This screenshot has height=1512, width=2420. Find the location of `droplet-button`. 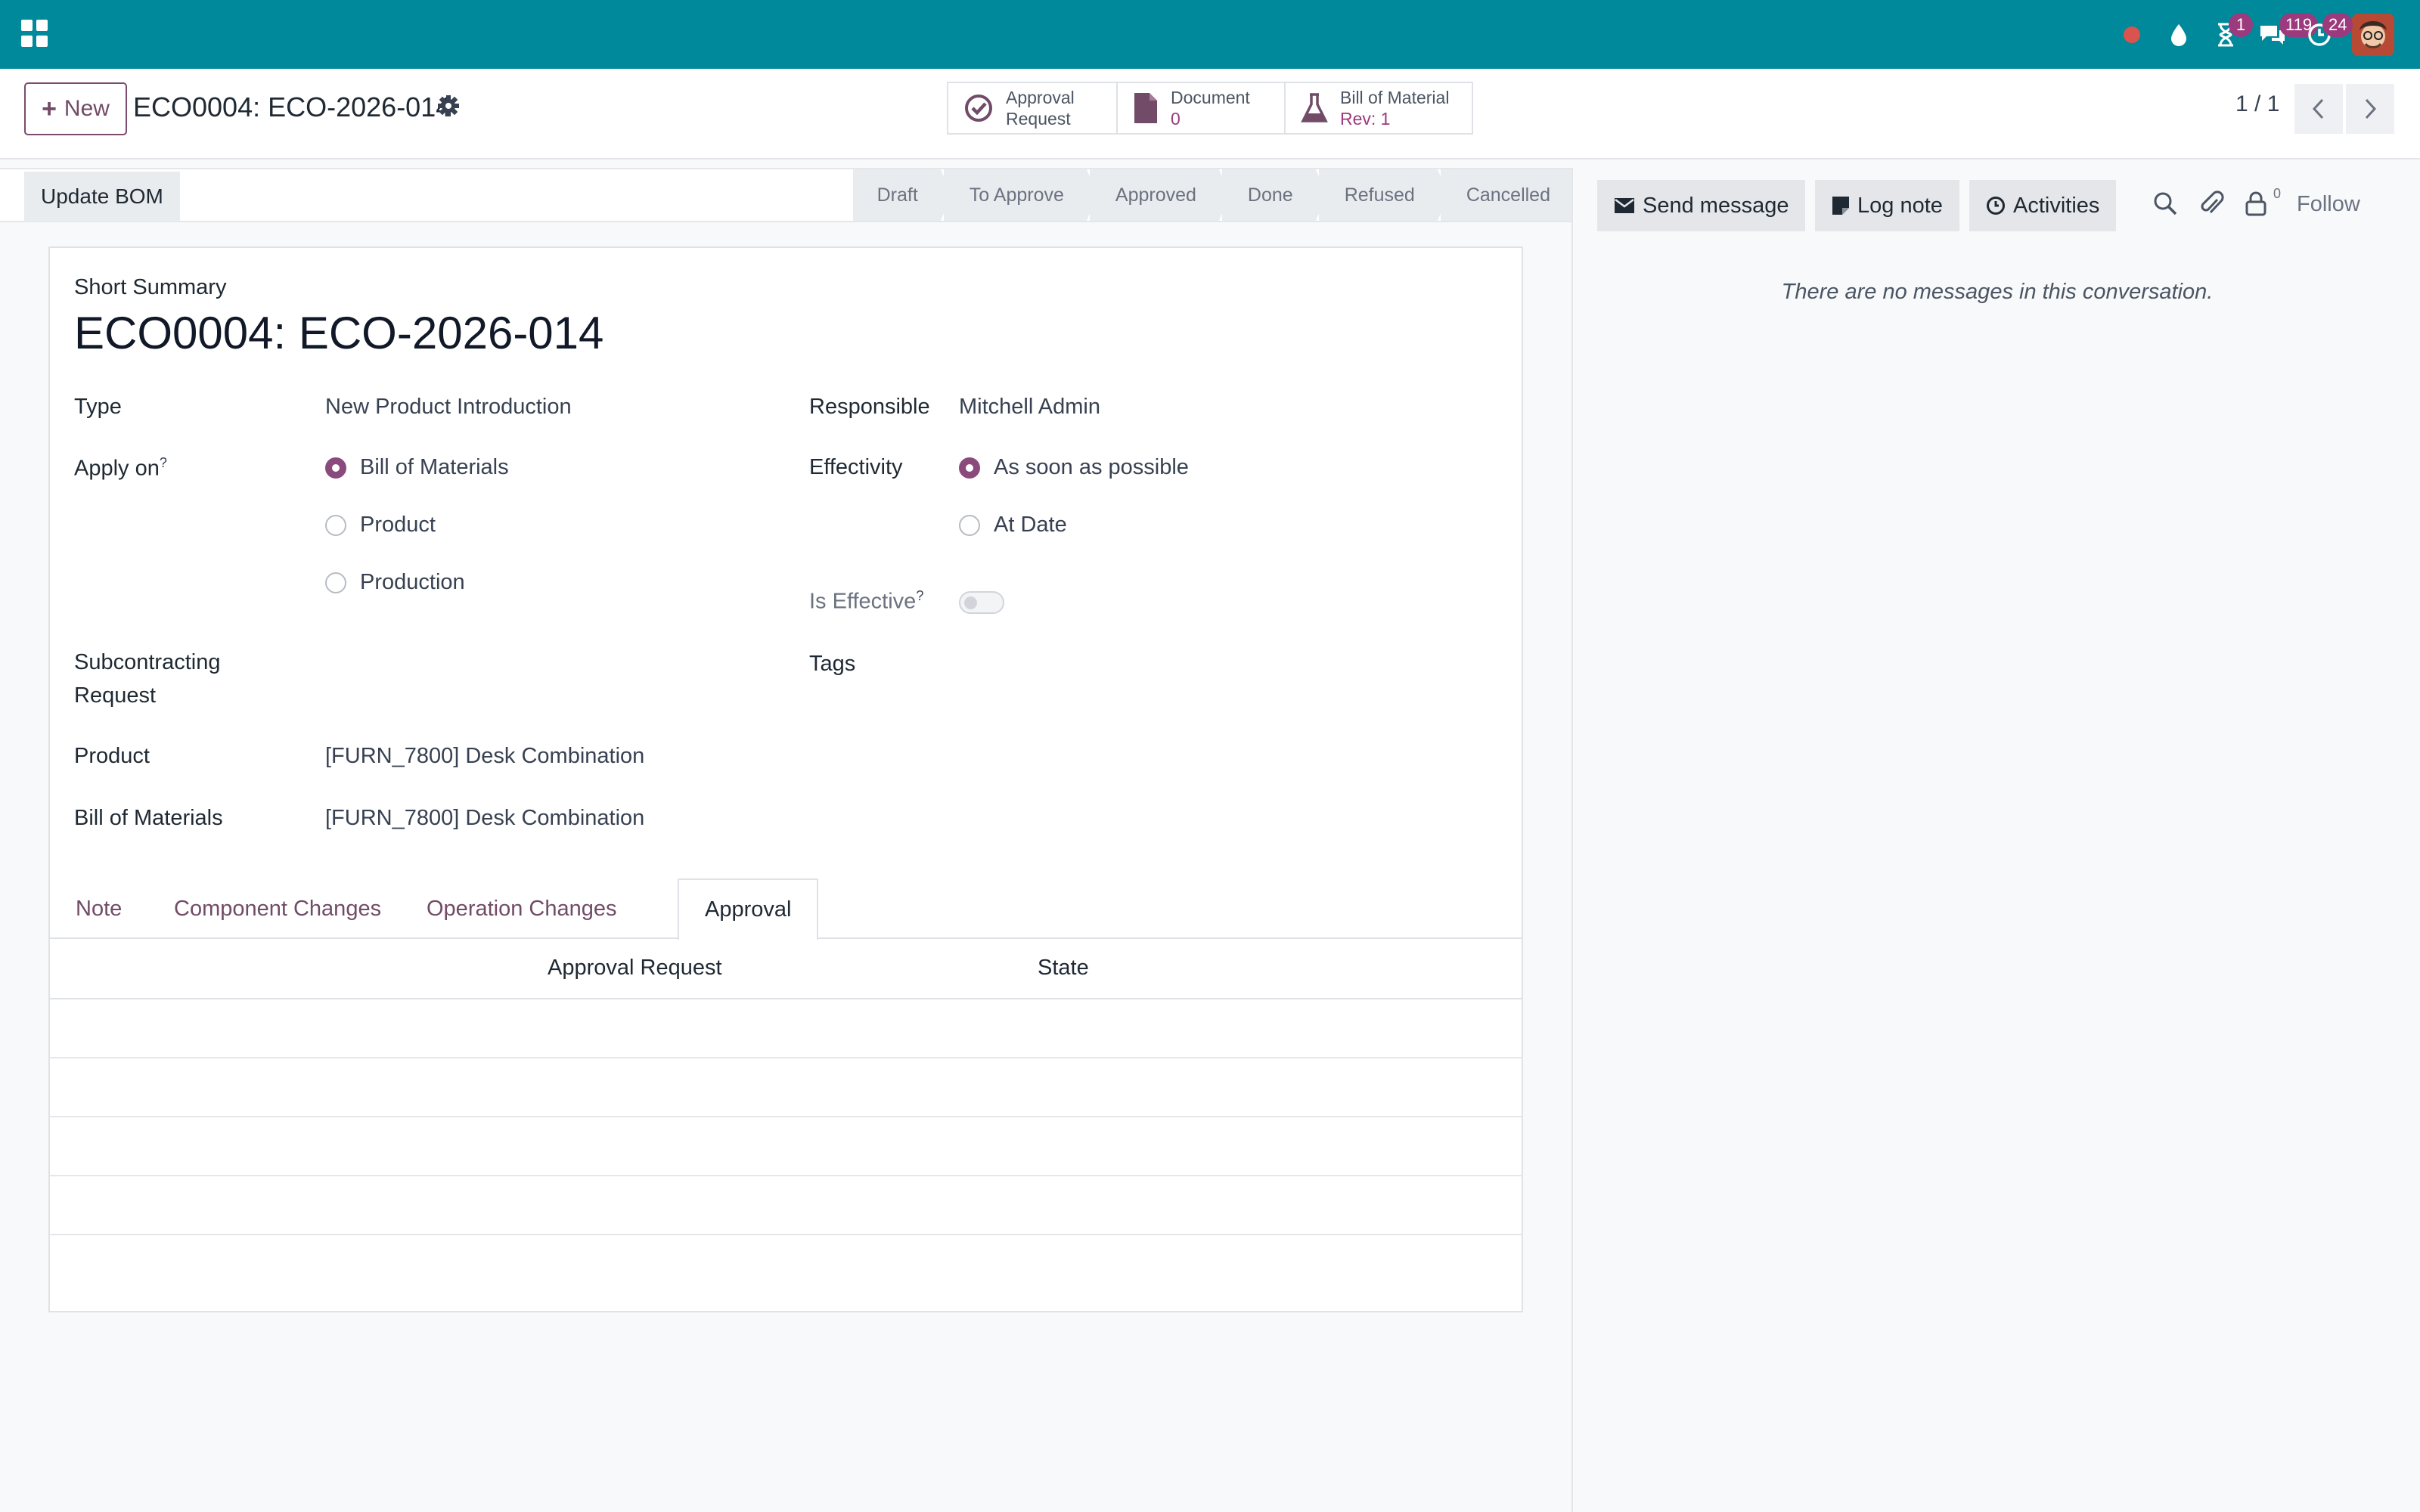

droplet-button is located at coordinates (2178, 34).